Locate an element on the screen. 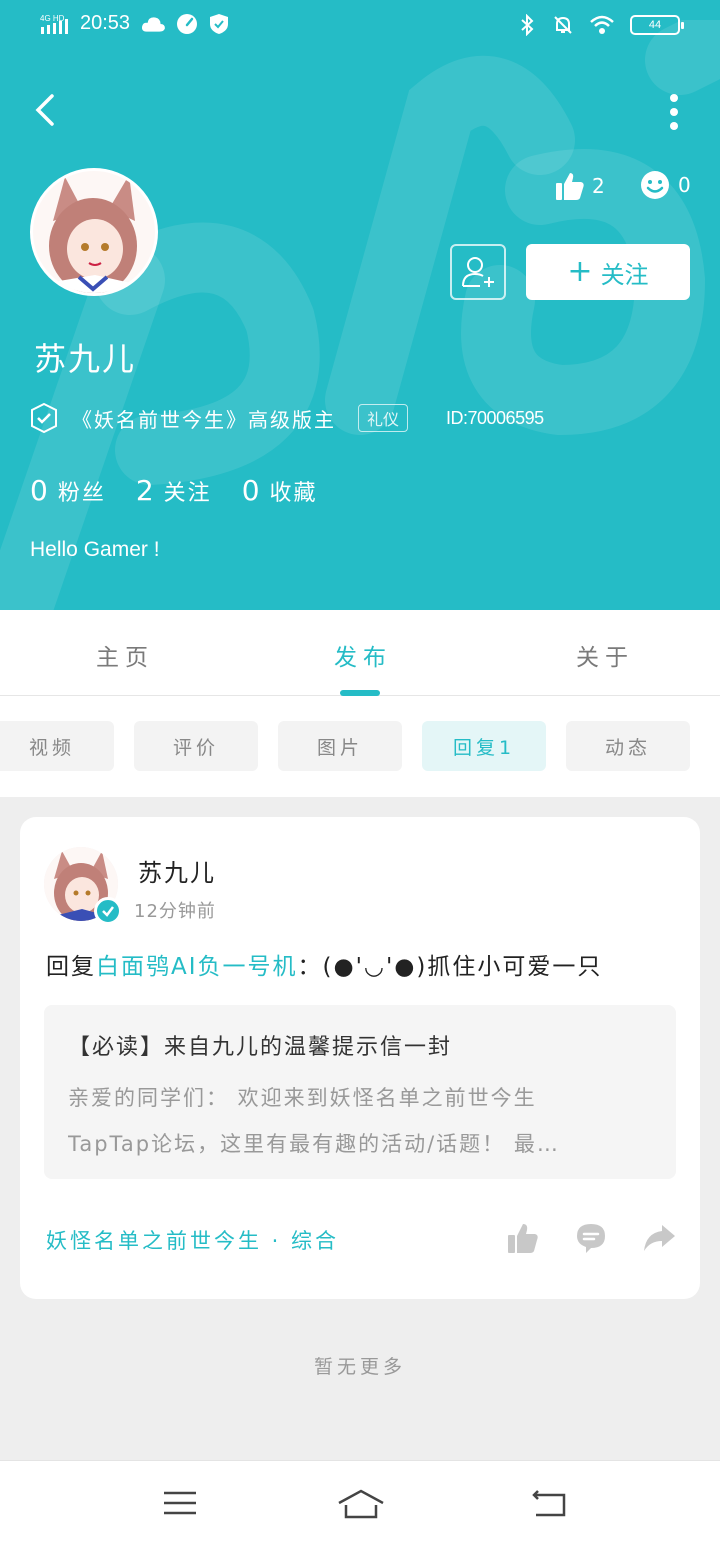 The width and height of the screenshot is (720, 1544). user-id: ID:70006595 is located at coordinates (495, 417).